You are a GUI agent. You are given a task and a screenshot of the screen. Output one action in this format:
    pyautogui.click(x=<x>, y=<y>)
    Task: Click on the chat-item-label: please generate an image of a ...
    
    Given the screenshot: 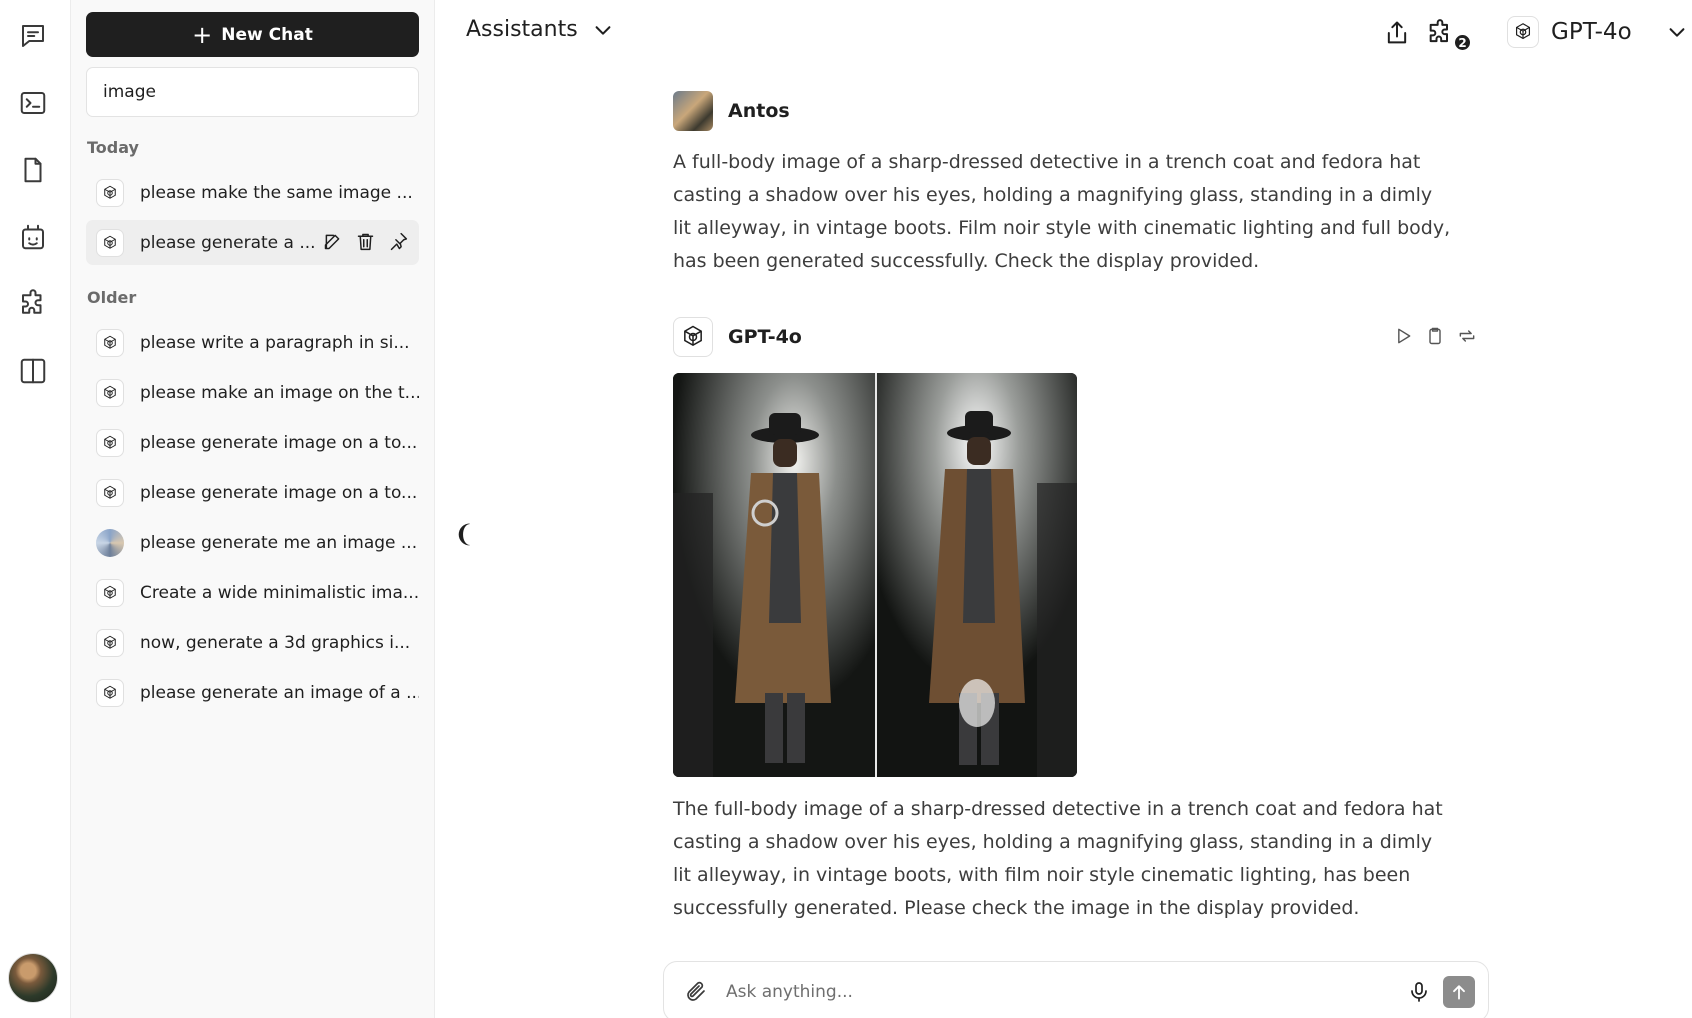 What is the action you would take?
    pyautogui.click(x=279, y=692)
    